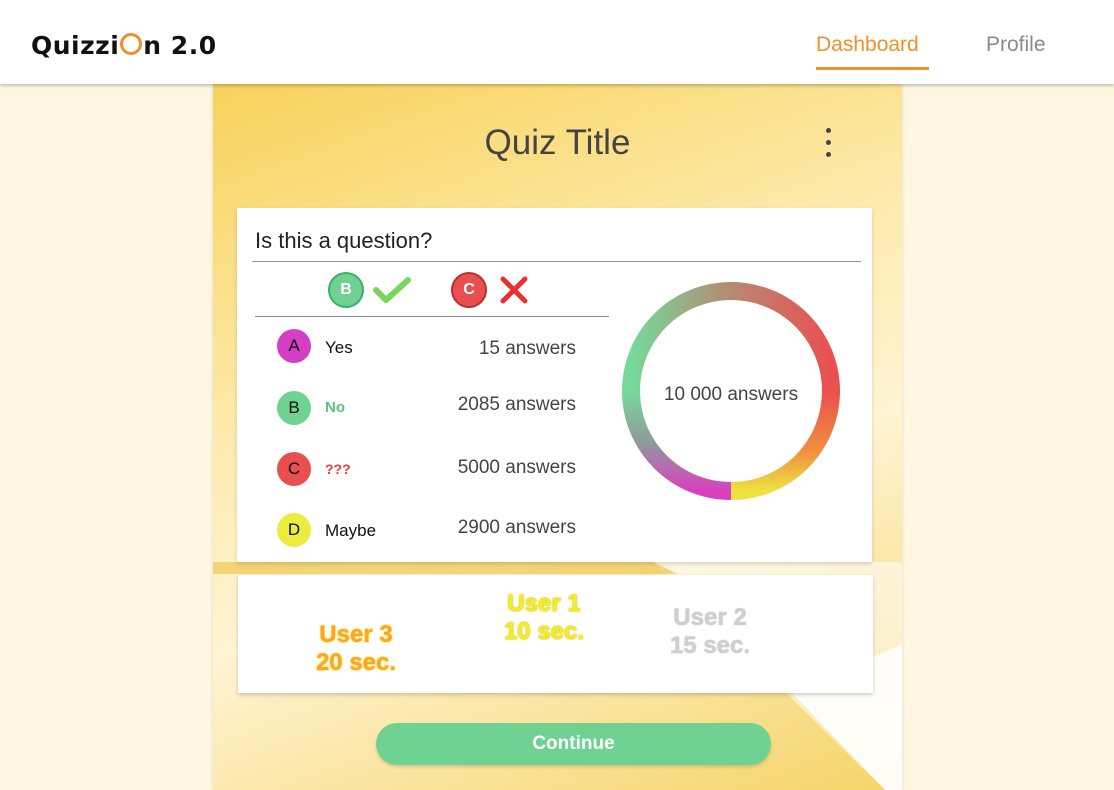  Describe the element at coordinates (544, 603) in the screenshot. I see `leaderboard-user: User 1` at that location.